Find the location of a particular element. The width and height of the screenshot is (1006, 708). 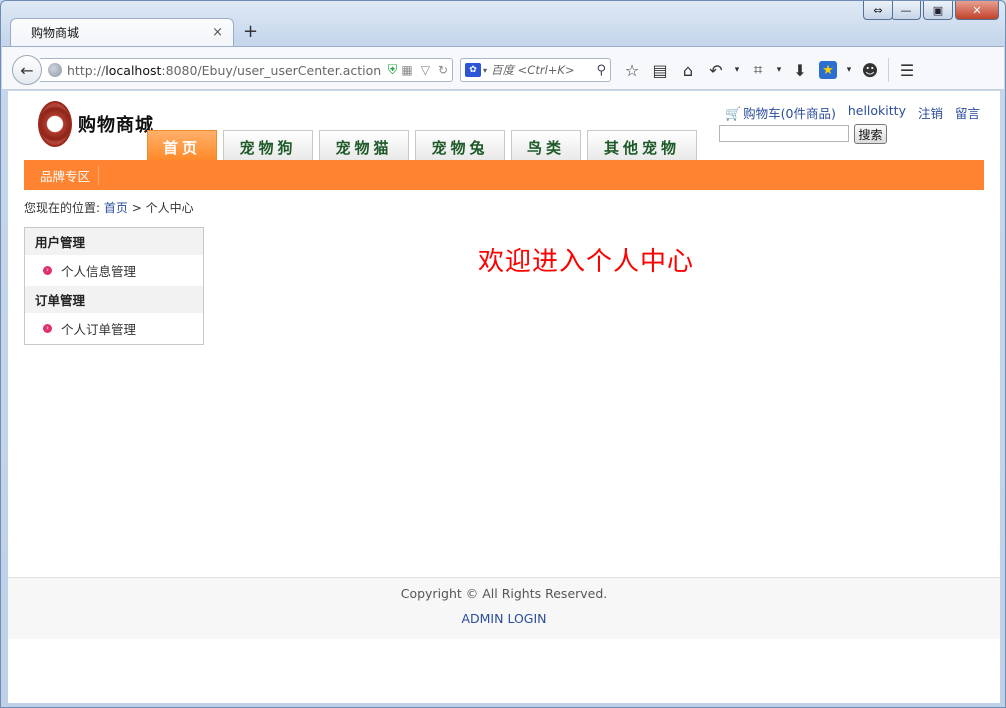

search-placeholder: 百度 <Ctrl+K> is located at coordinates (543, 70).